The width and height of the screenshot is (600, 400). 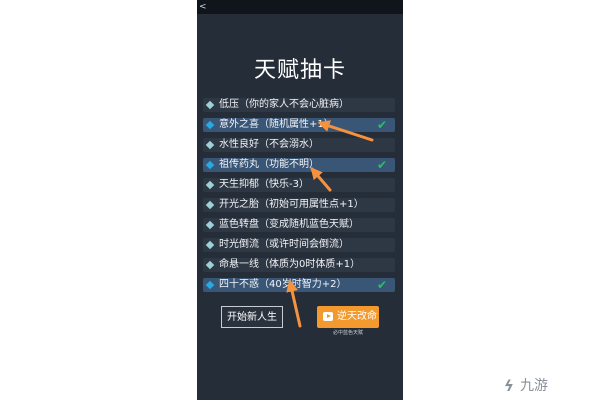 What do you see at coordinates (509, 386) in the screenshot?
I see `jiuyou-logo-icon: ϟ` at bounding box center [509, 386].